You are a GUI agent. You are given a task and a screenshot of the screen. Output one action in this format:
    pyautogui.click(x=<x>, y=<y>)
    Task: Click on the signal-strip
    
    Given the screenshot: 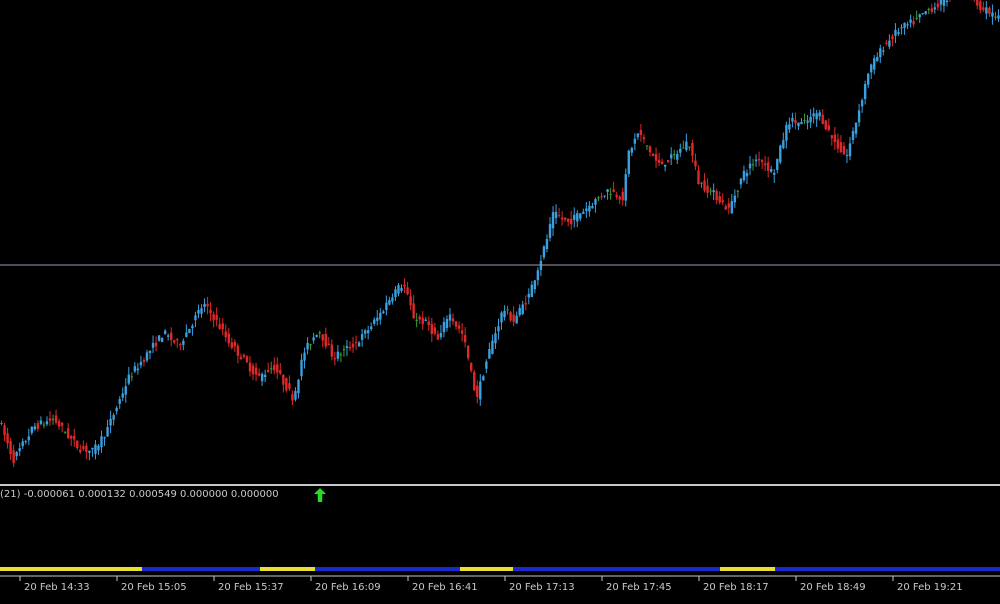 What is the action you would take?
    pyautogui.click(x=500, y=569)
    